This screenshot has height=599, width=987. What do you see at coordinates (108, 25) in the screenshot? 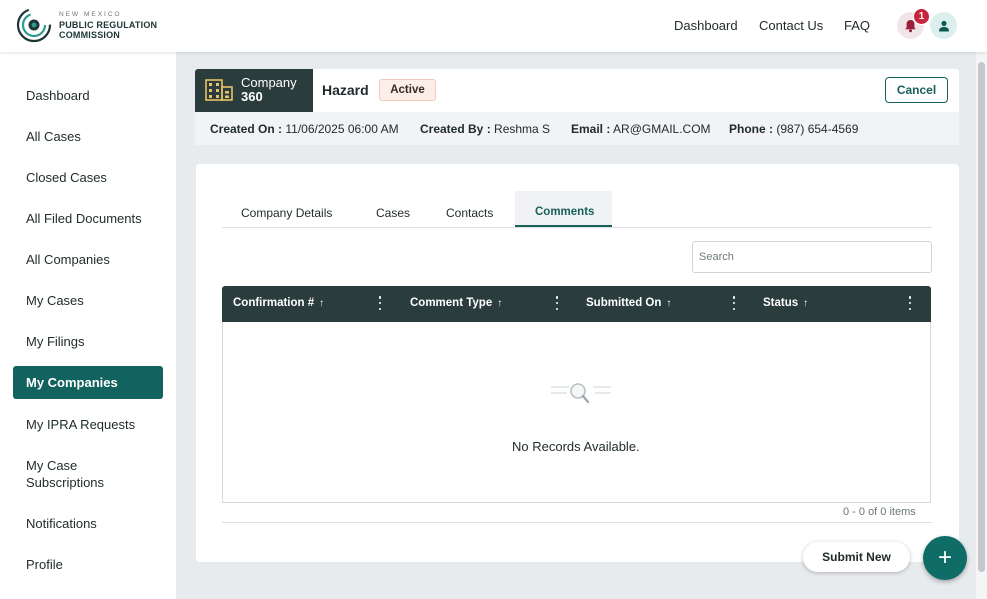
I see `logo-text-line2: PUBLIC REGULATION` at bounding box center [108, 25].